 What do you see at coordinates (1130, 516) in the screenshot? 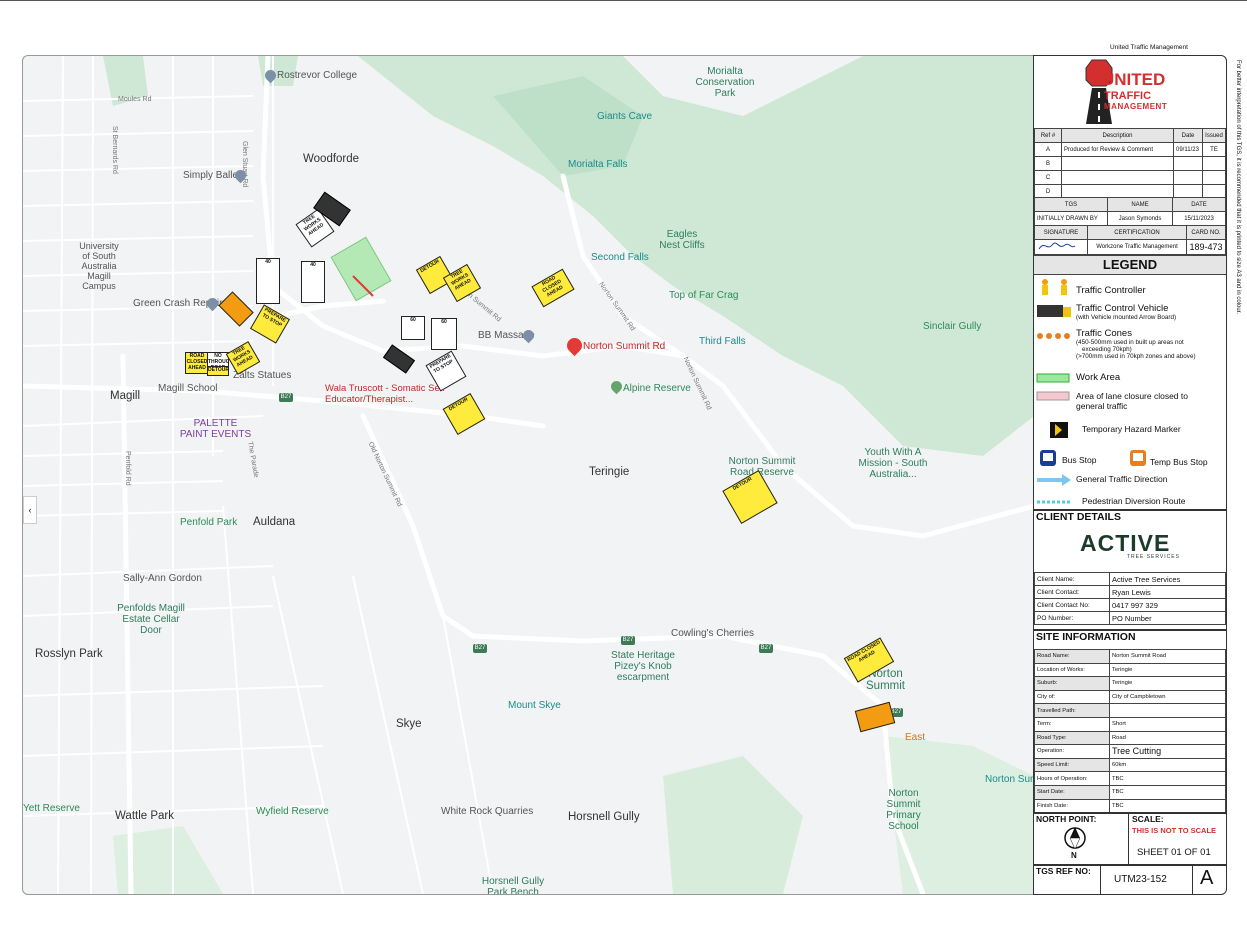
I see `client-details-title: CLIENT DETAILS` at bounding box center [1130, 516].